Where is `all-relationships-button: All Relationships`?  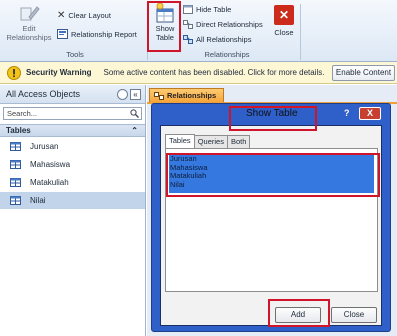 all-relationships-button: All Relationships is located at coordinates (217, 39).